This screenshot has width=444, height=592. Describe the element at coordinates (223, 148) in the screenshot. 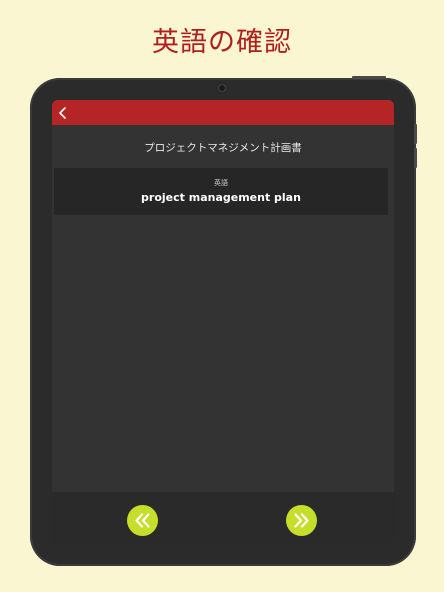

I see `japanese-term: プロジェクトマネジメント計画書` at that location.